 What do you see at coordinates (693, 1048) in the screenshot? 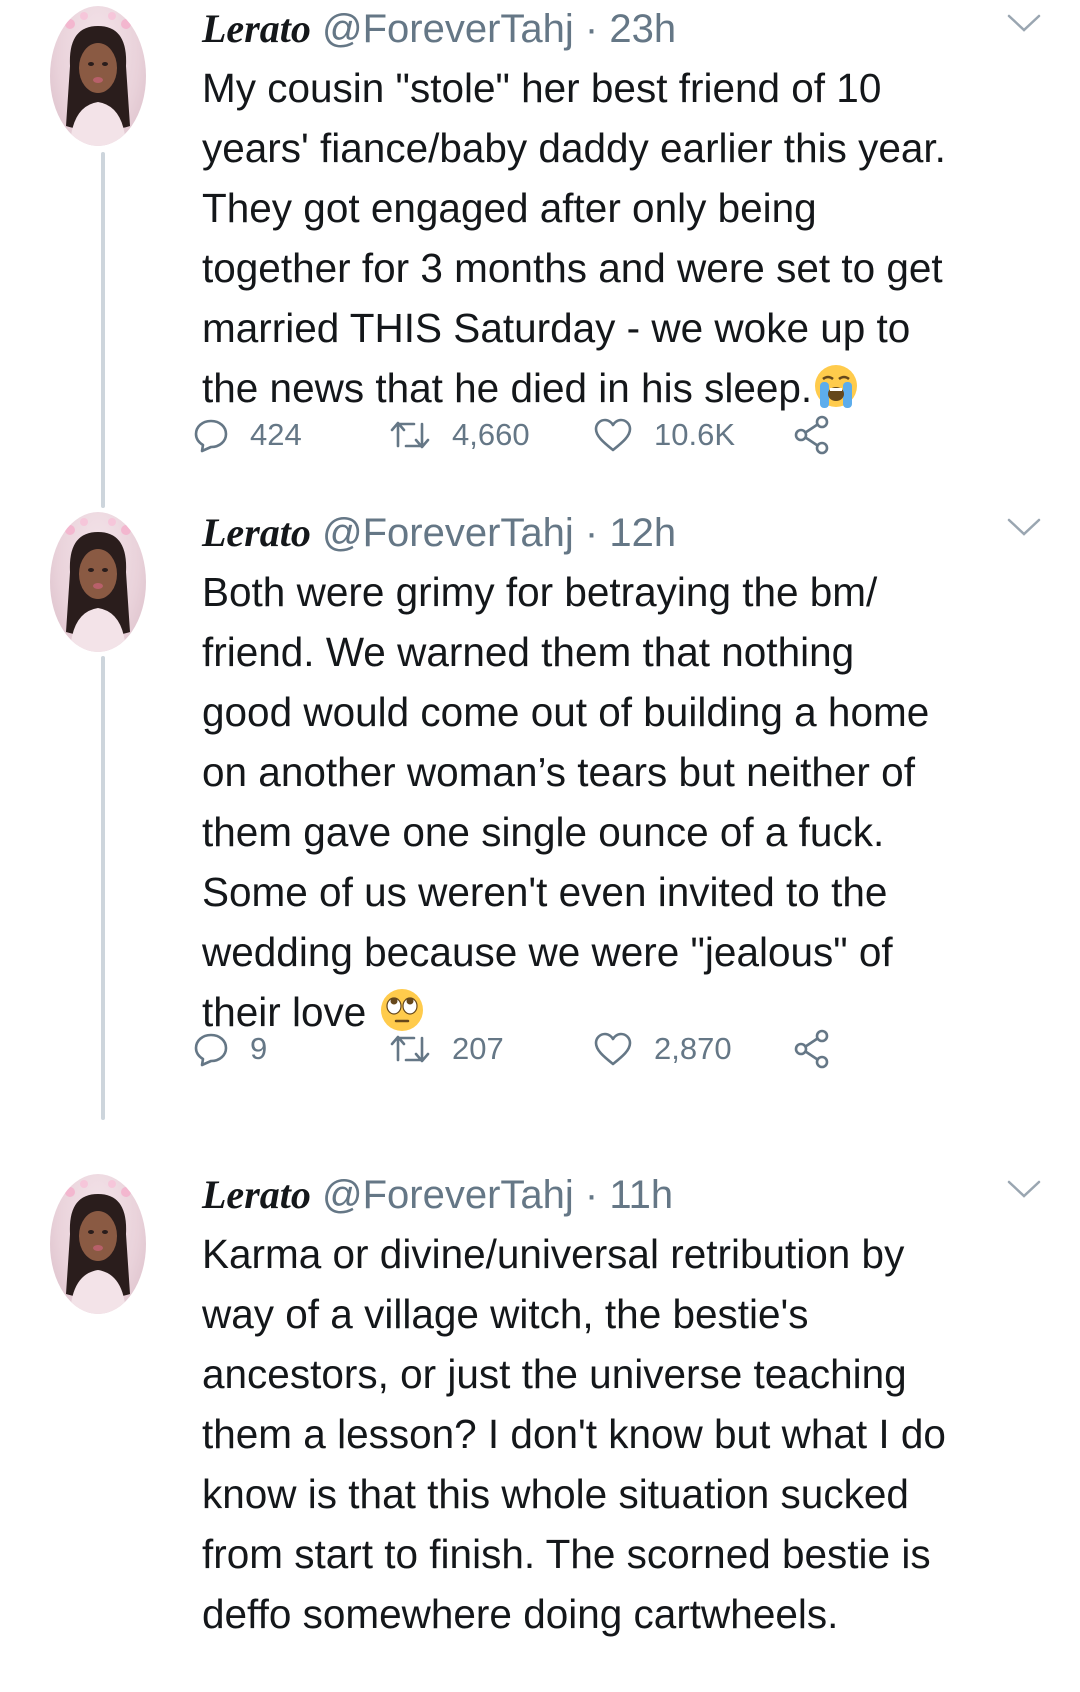
I see `like-count: 2,870` at bounding box center [693, 1048].